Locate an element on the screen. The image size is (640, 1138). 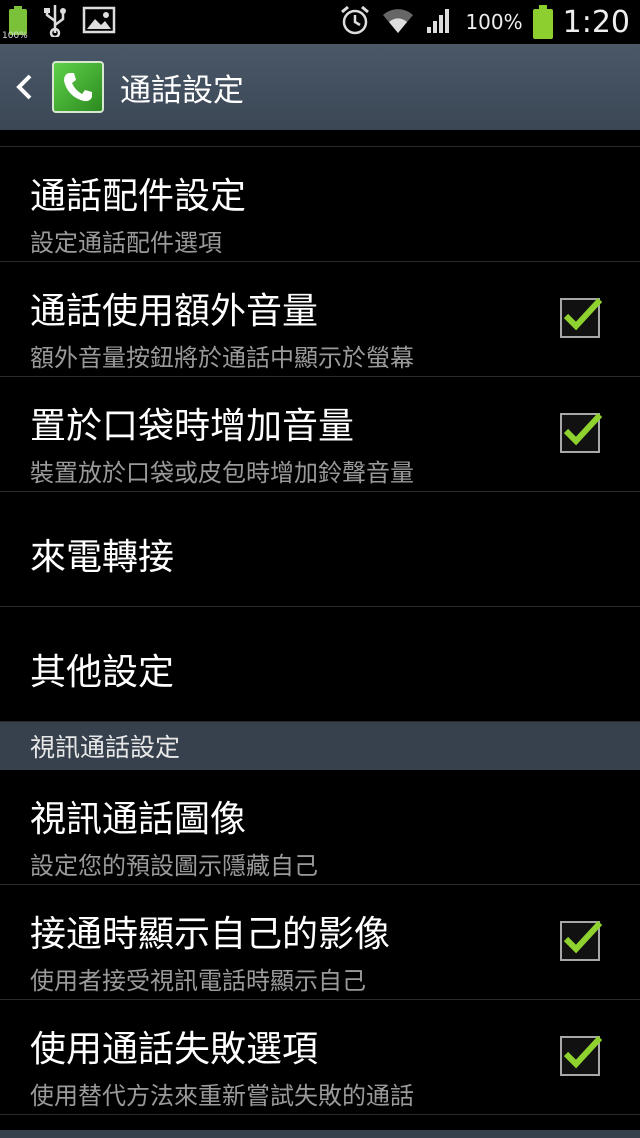
section-header-next is located at coordinates (320, 1134).